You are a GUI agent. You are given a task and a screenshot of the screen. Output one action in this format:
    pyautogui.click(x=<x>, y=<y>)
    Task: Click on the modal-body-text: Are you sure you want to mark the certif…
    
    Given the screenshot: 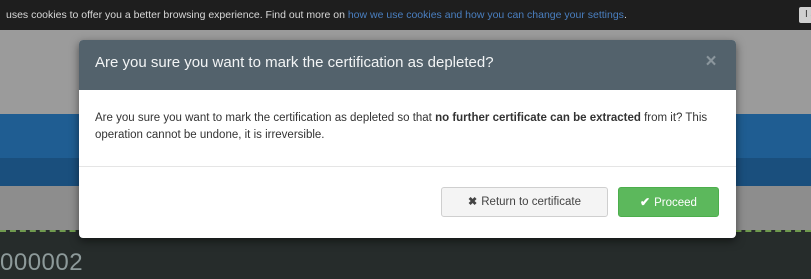 What is the action you would take?
    pyautogui.click(x=265, y=118)
    